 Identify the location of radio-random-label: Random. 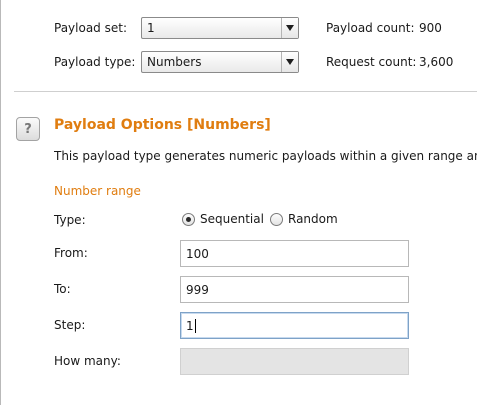
(313, 219).